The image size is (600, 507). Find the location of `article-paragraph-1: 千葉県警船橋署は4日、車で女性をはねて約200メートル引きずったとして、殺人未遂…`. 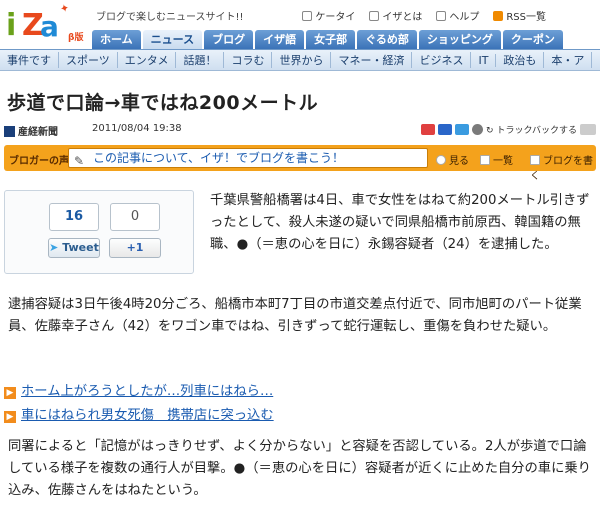

article-paragraph-1: 千葉県警船橋署は4日、車で女性をはねて約200メートル引きずったとして、殺人未遂… is located at coordinates (400, 222).